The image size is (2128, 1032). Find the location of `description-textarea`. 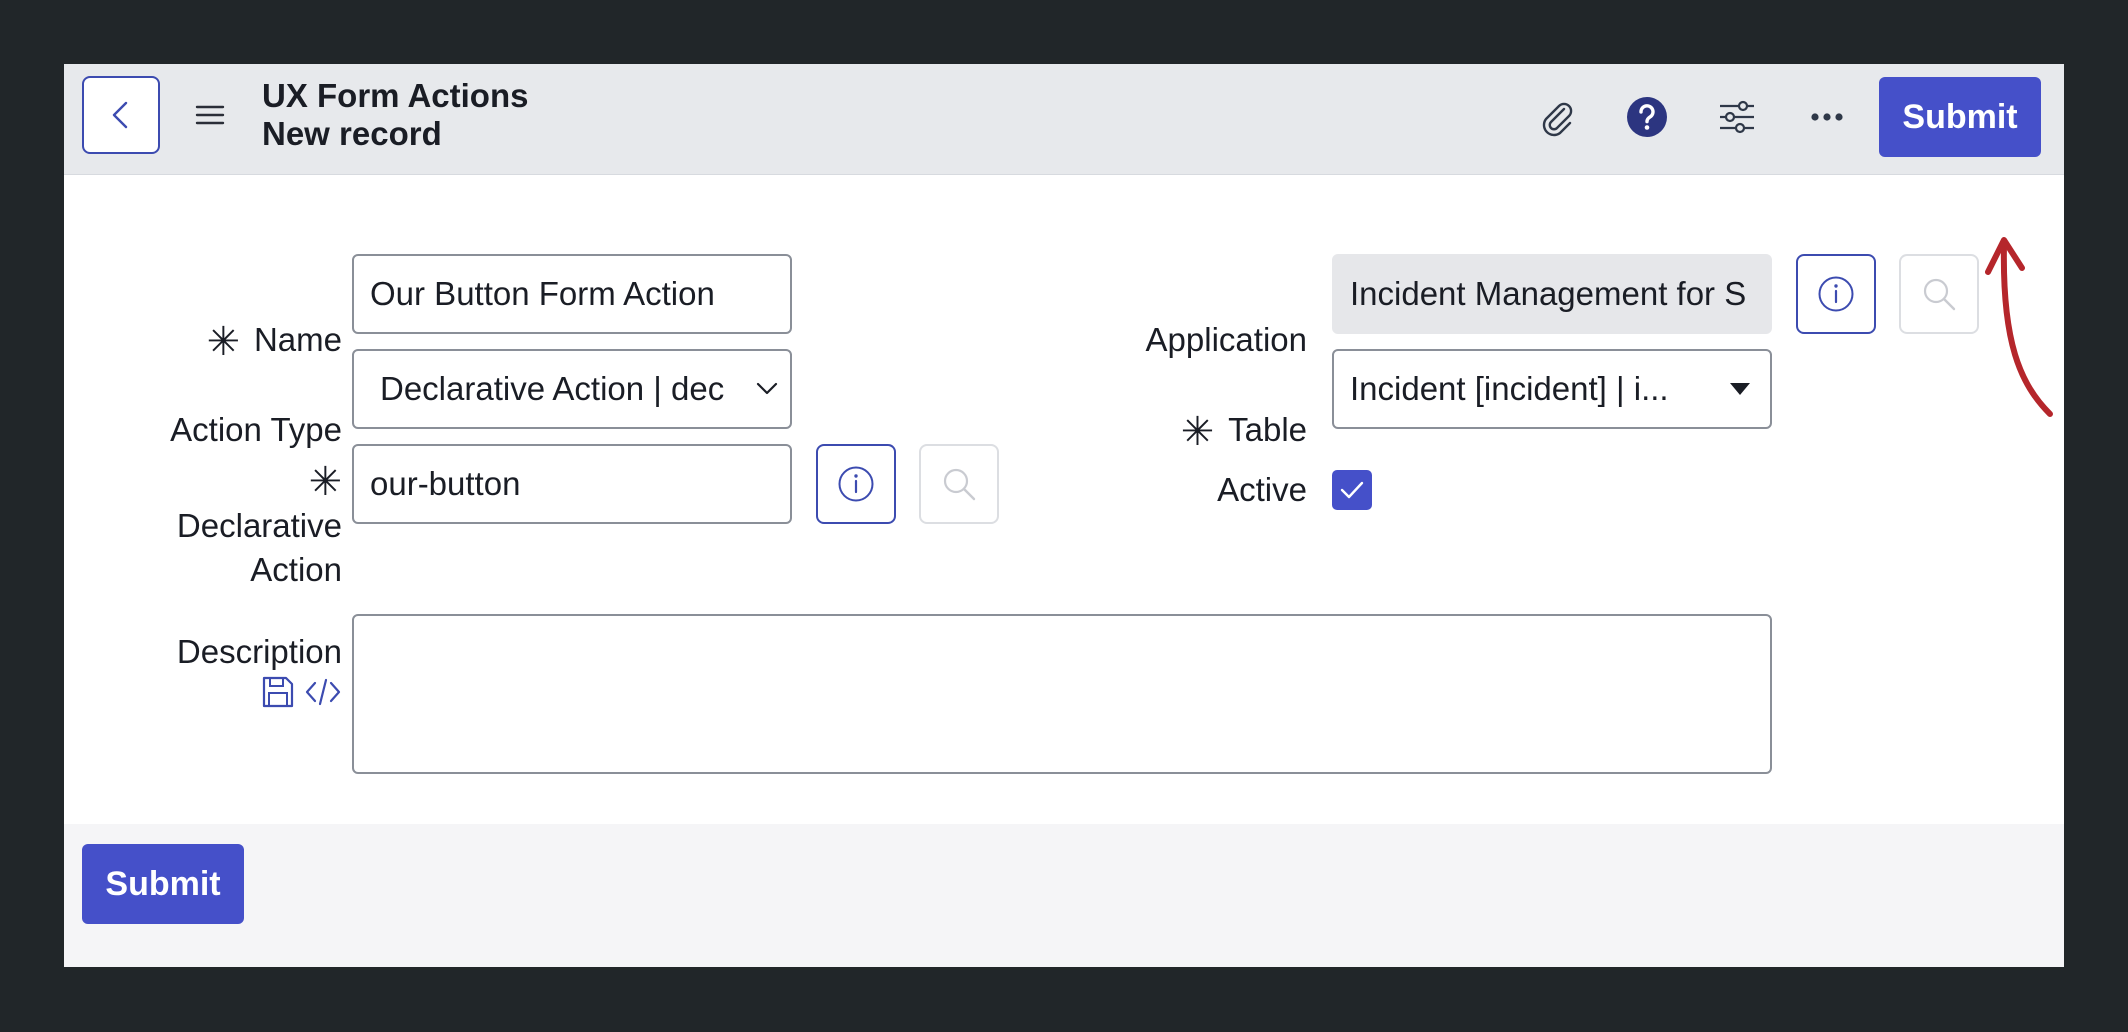

description-textarea is located at coordinates (1062, 694).